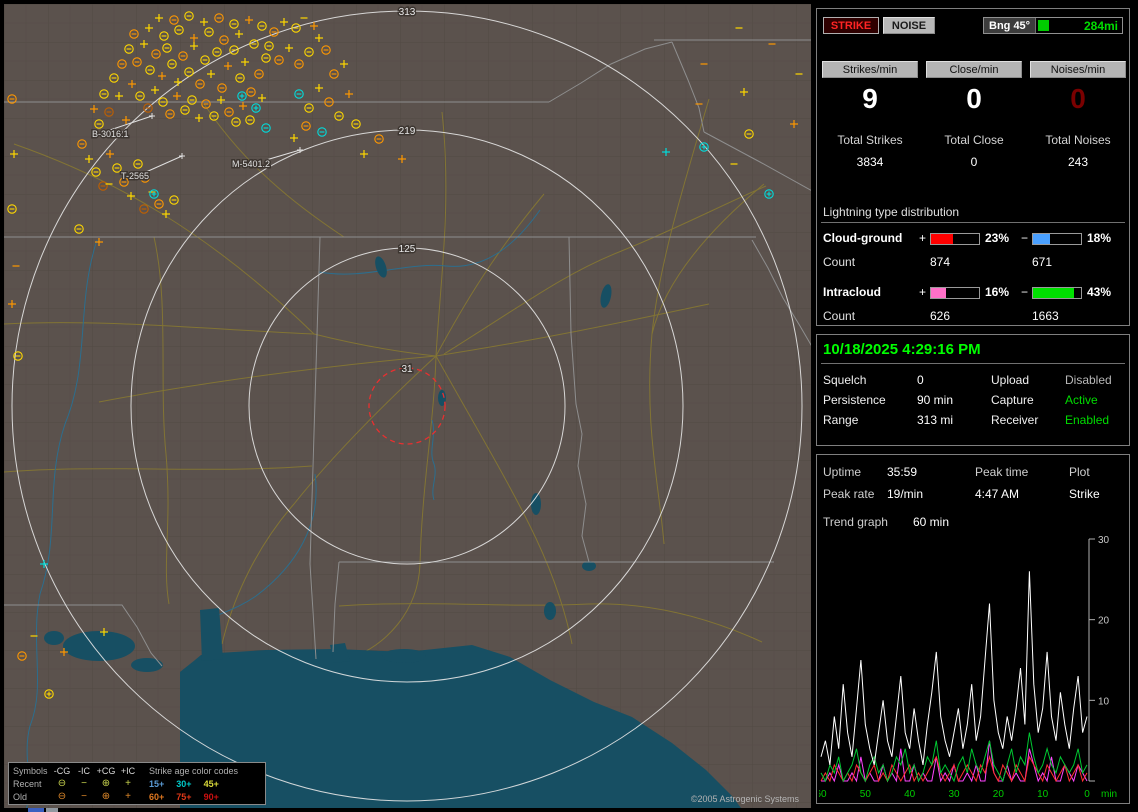  What do you see at coordinates (184, 783) in the screenshot?
I see `legend-age-code: 30+` at bounding box center [184, 783].